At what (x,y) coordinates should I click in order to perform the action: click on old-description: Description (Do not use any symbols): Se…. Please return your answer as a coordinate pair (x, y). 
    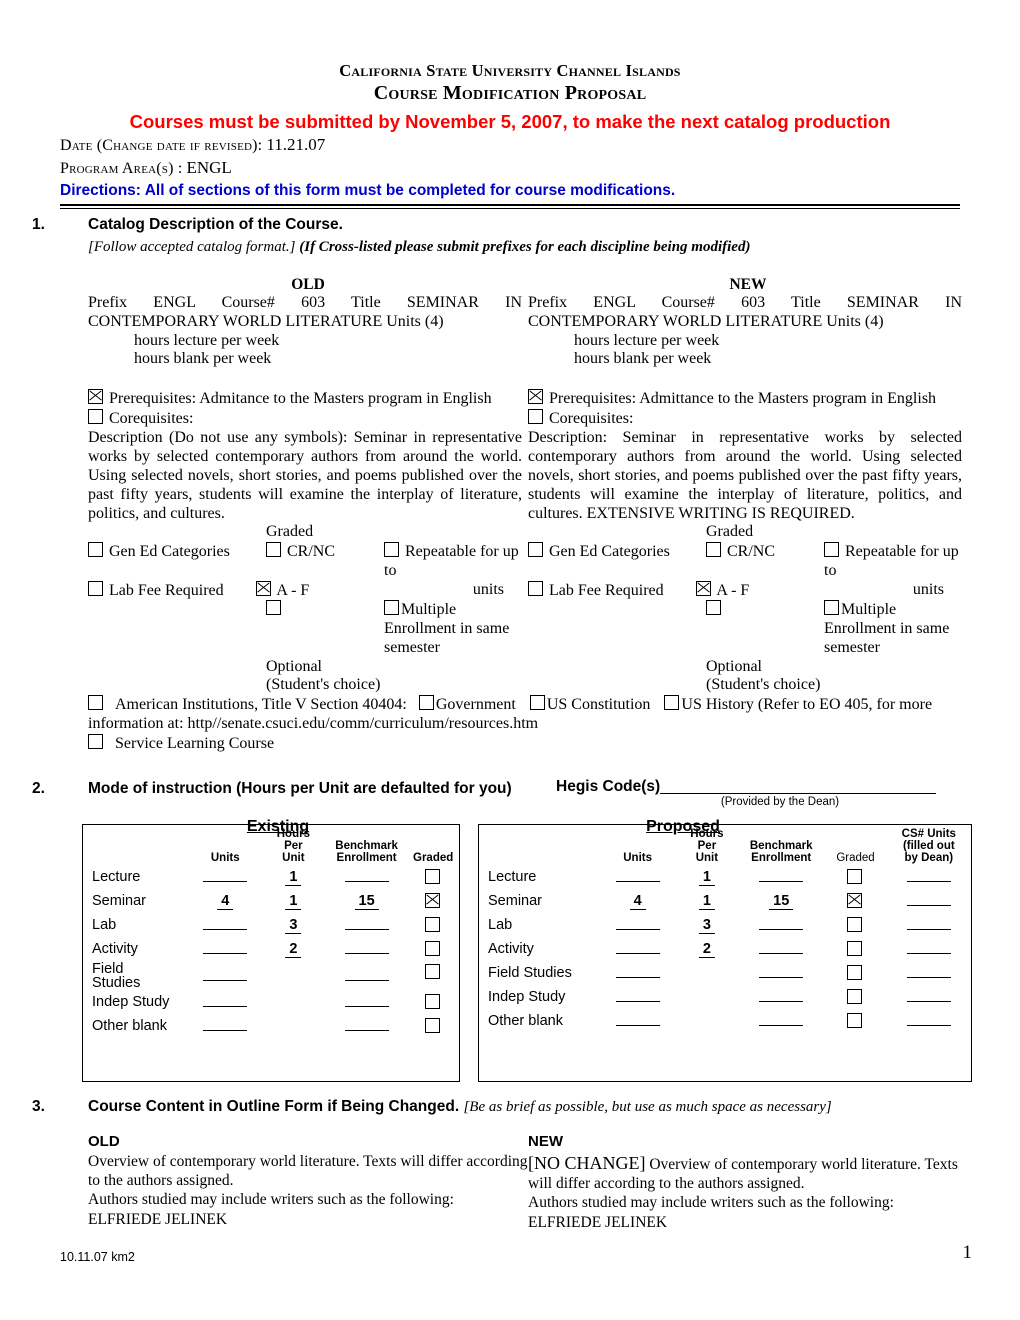
    Looking at the image, I should click on (305, 475).